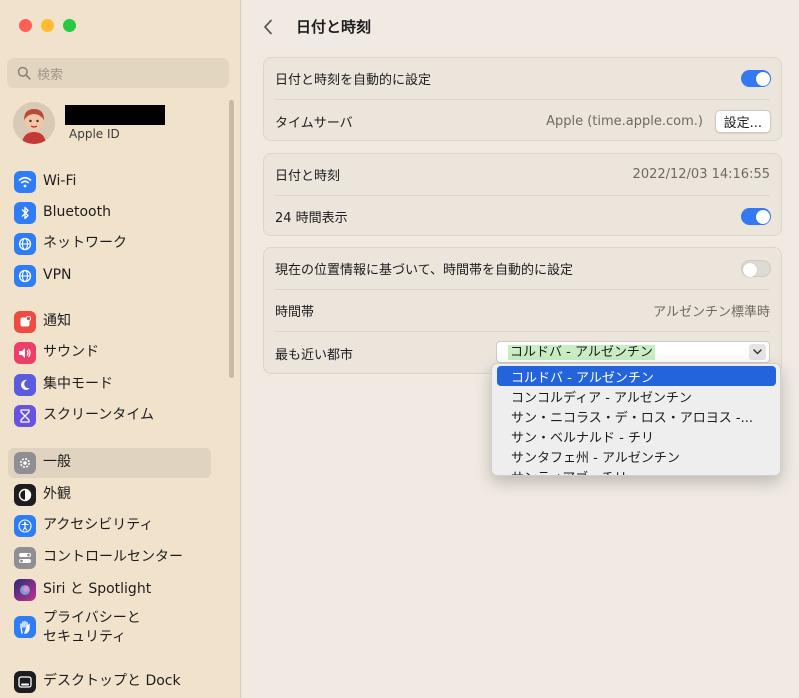 This screenshot has height=698, width=799. Describe the element at coordinates (314, 355) in the screenshot. I see `closest-city-label: 最も近い都市` at that location.